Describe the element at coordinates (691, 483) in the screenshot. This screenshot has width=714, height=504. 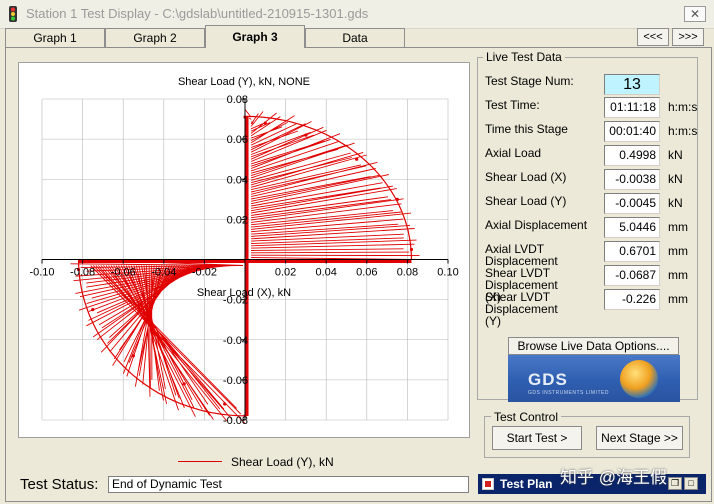
I see `maximize-icon: □` at that location.